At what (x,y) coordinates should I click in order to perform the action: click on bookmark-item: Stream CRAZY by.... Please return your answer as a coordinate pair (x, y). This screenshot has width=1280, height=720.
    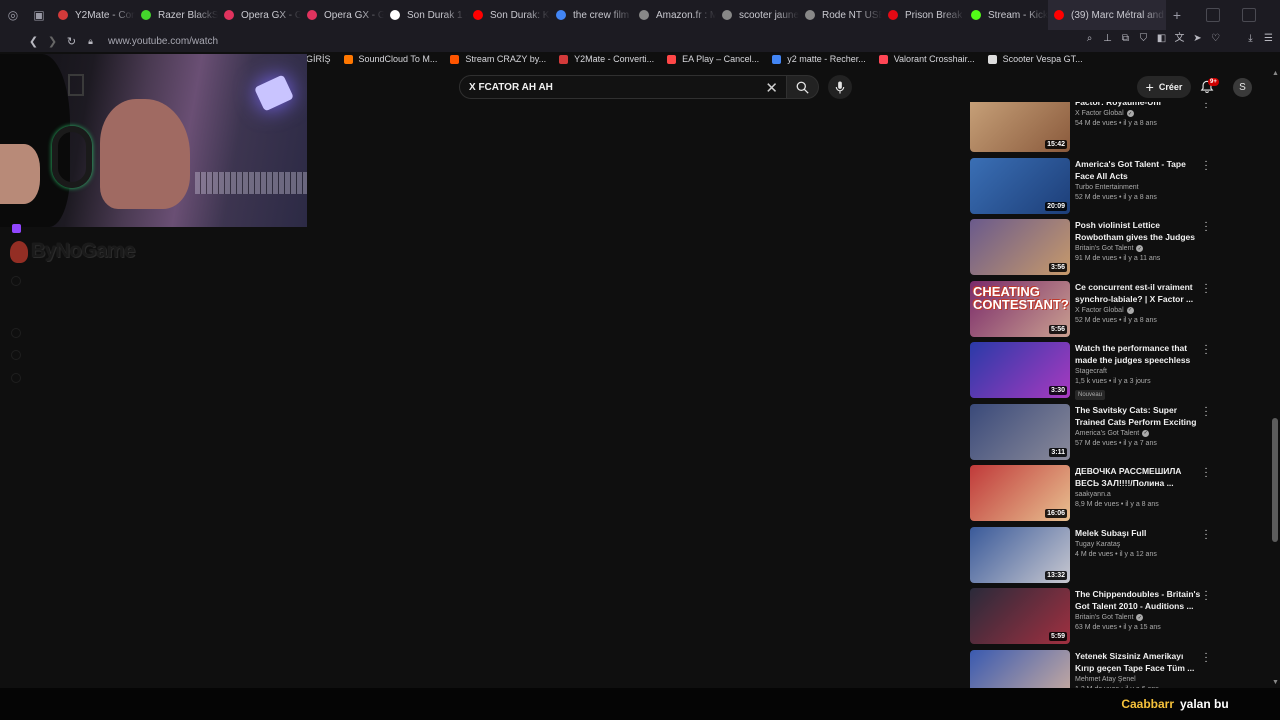
    Looking at the image, I should click on (498, 59).